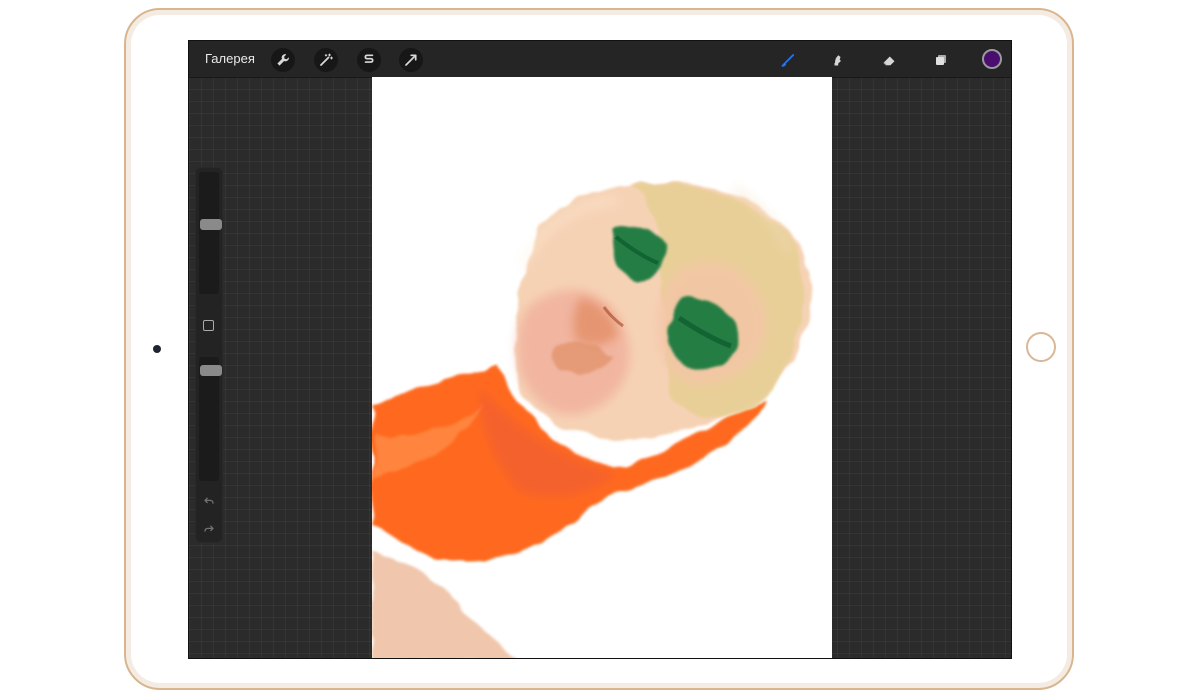 This screenshot has width=1200, height=700. What do you see at coordinates (208, 325) in the screenshot?
I see `square-icon` at bounding box center [208, 325].